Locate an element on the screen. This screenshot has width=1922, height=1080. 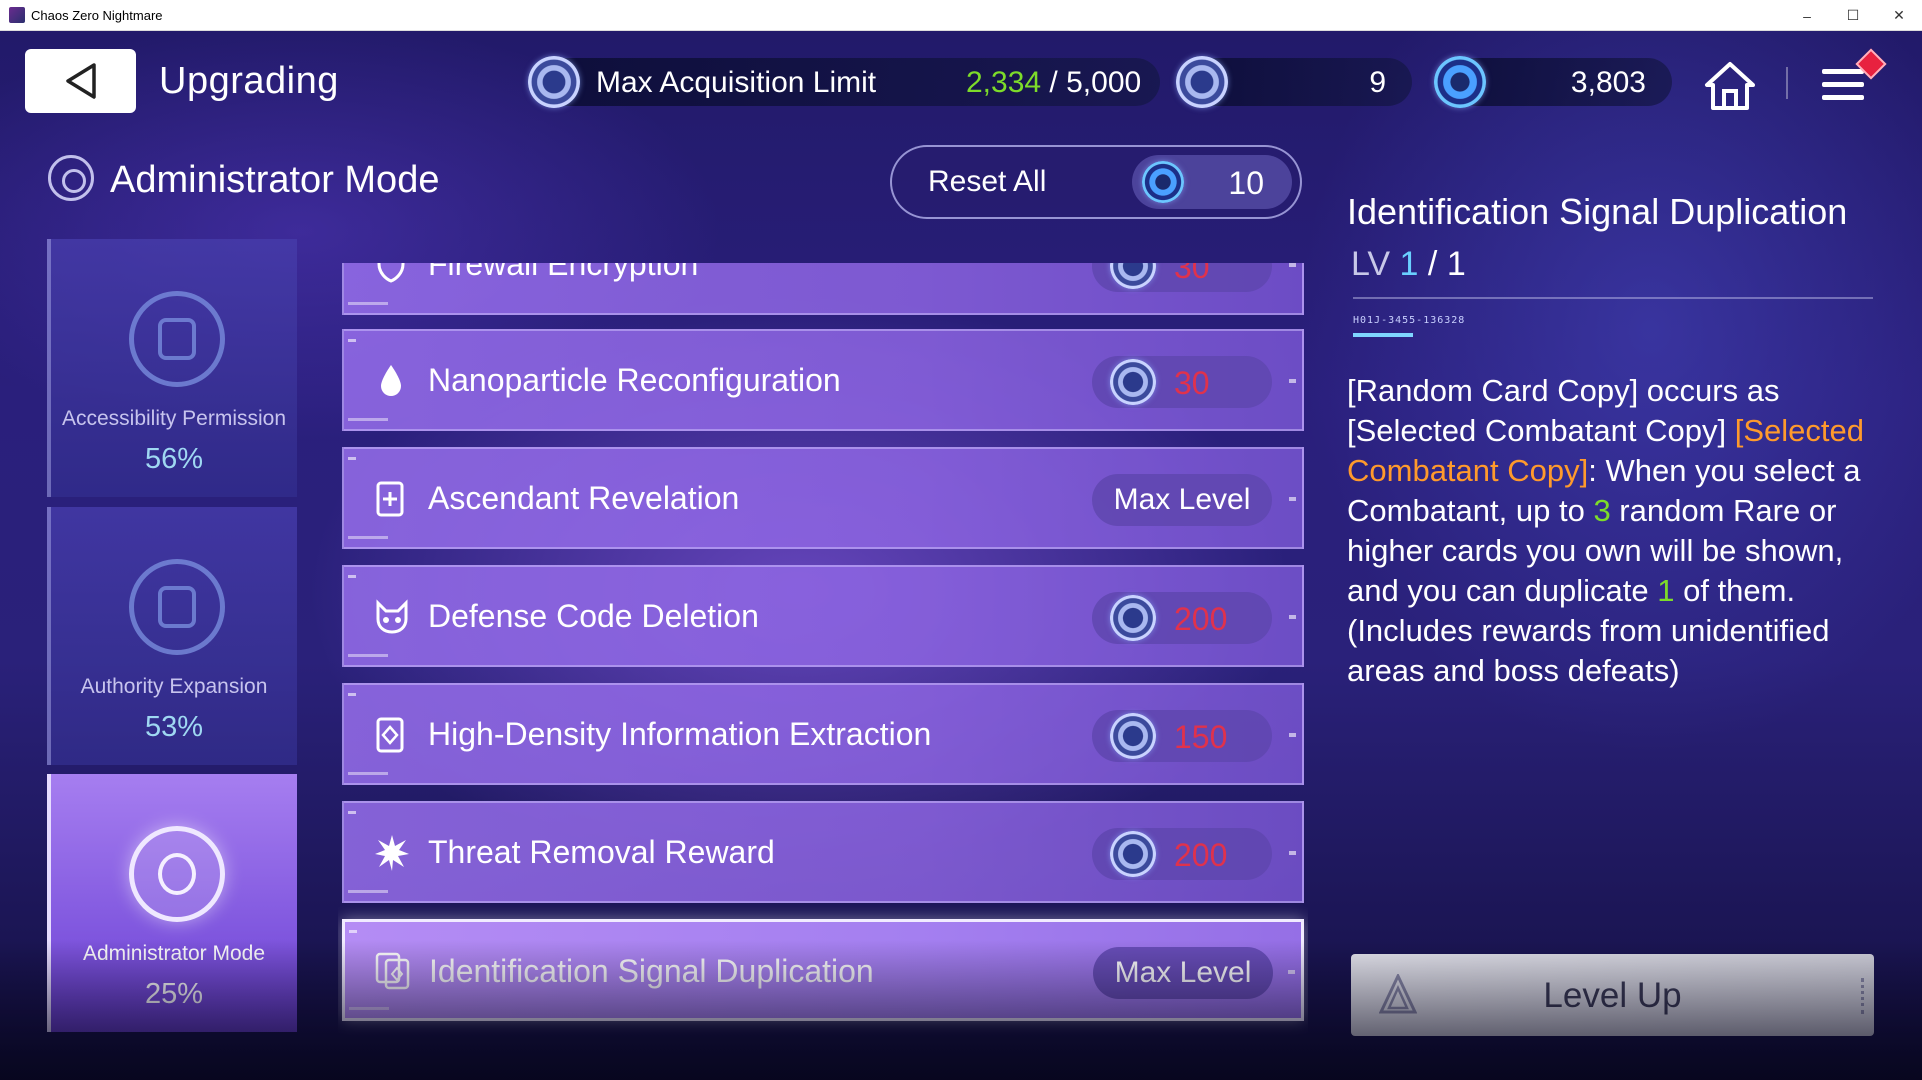
gear-currency-value: 9 is located at coordinates (1377, 82).